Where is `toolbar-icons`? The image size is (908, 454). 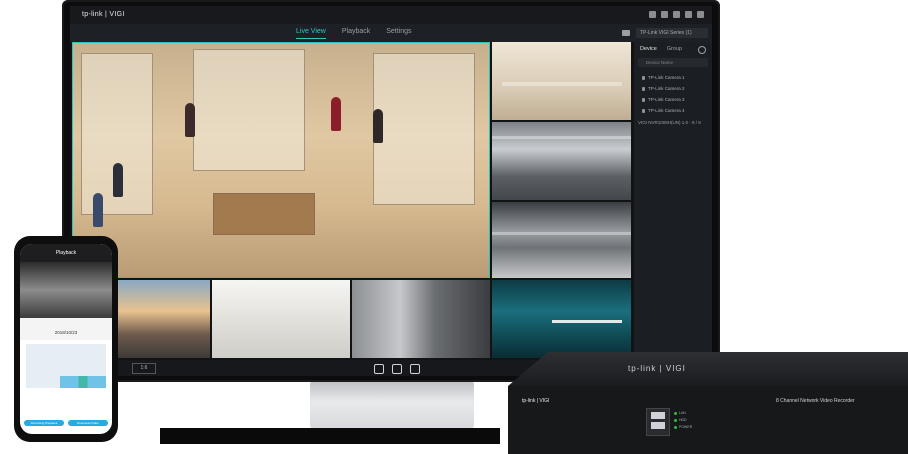
toolbar-icons is located at coordinates (397, 369).